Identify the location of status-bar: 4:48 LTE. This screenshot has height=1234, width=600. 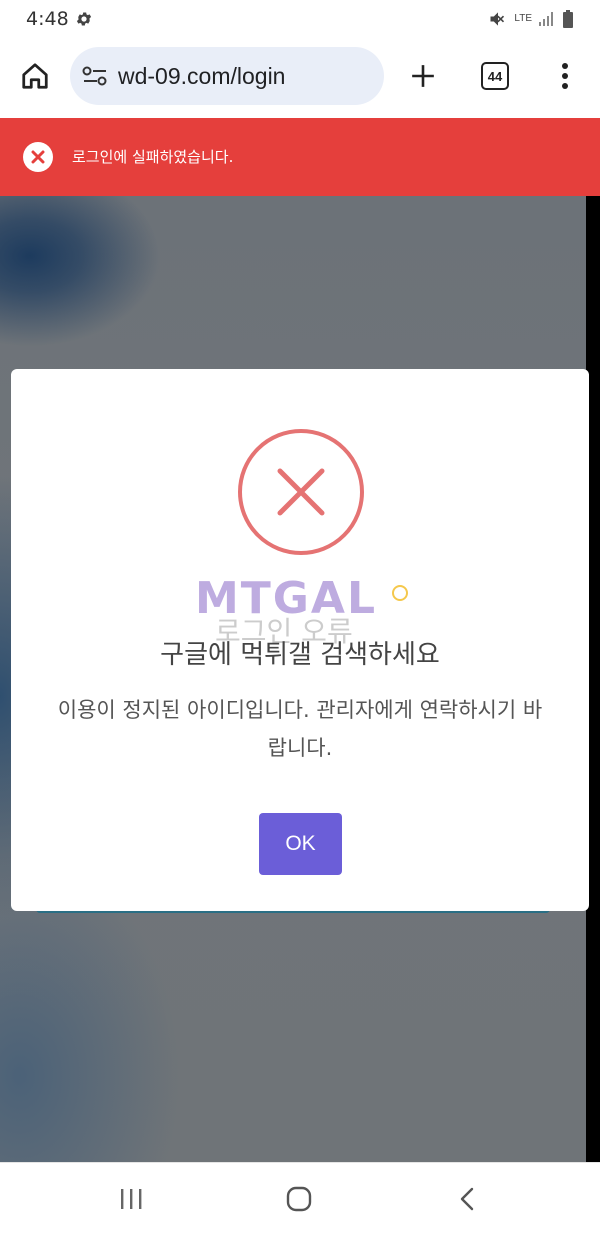
(300, 19).